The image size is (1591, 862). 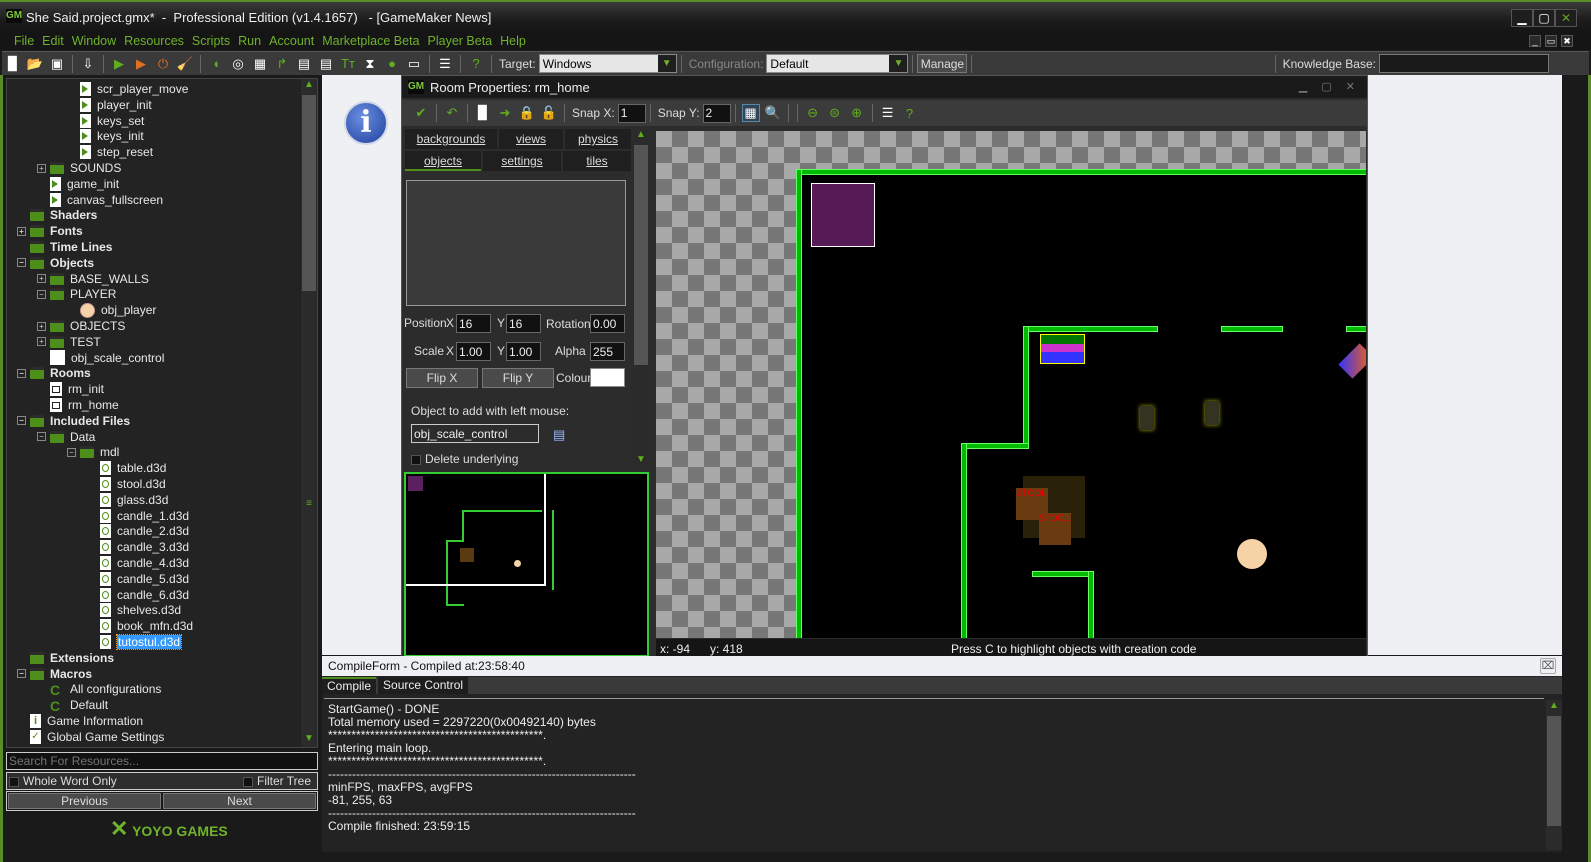 What do you see at coordinates (837, 63) in the screenshot?
I see `configuration-select: Default ▼` at bounding box center [837, 63].